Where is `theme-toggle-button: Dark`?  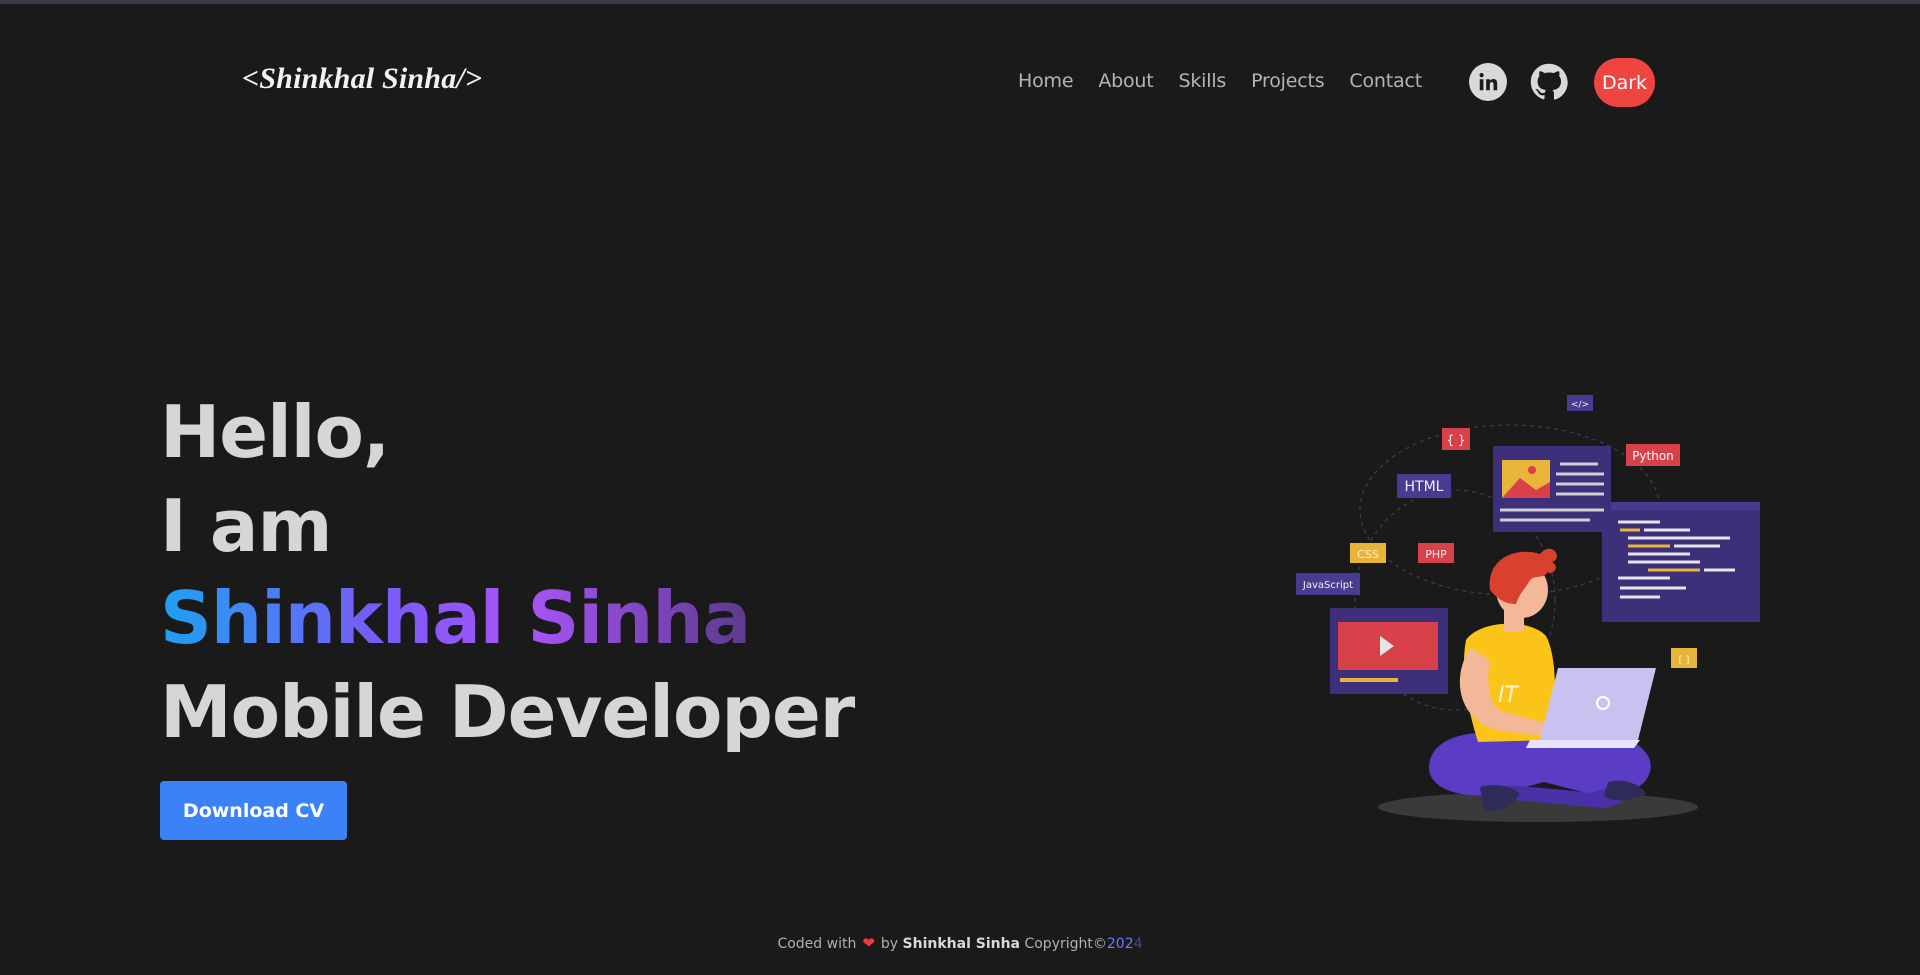 theme-toggle-button: Dark is located at coordinates (1624, 82).